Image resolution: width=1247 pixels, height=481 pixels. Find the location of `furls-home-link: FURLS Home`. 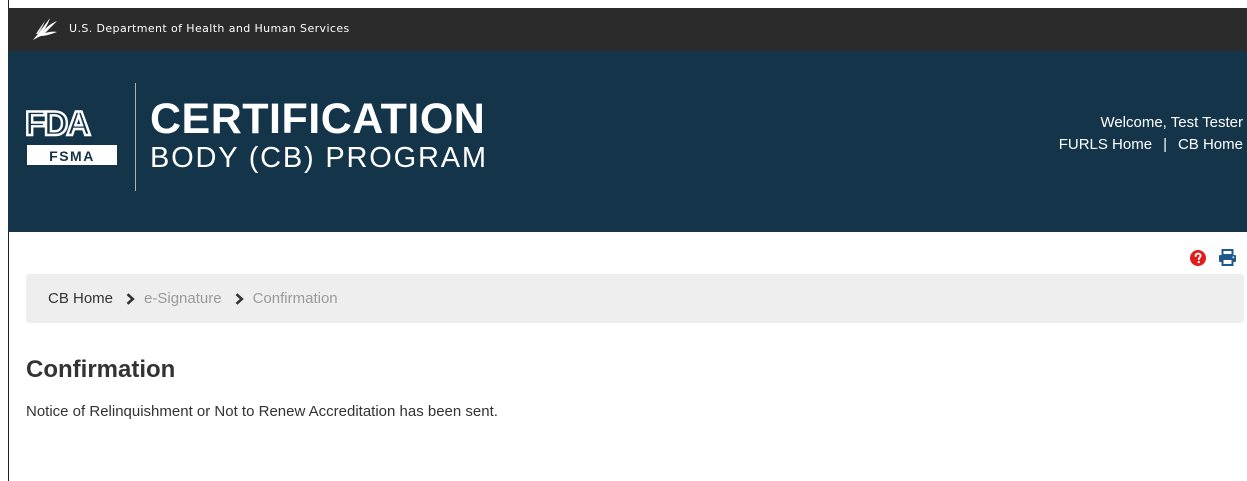

furls-home-link: FURLS Home is located at coordinates (1105, 144).